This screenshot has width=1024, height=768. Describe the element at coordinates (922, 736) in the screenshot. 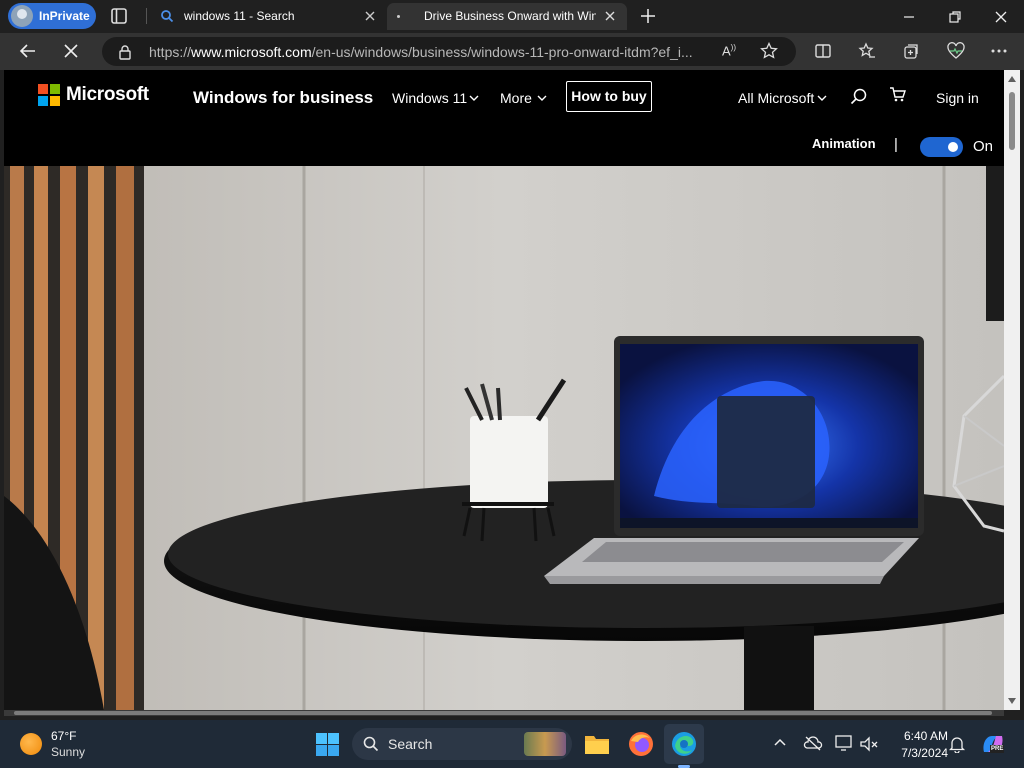

I see `clock-time: 6:40 AM` at that location.